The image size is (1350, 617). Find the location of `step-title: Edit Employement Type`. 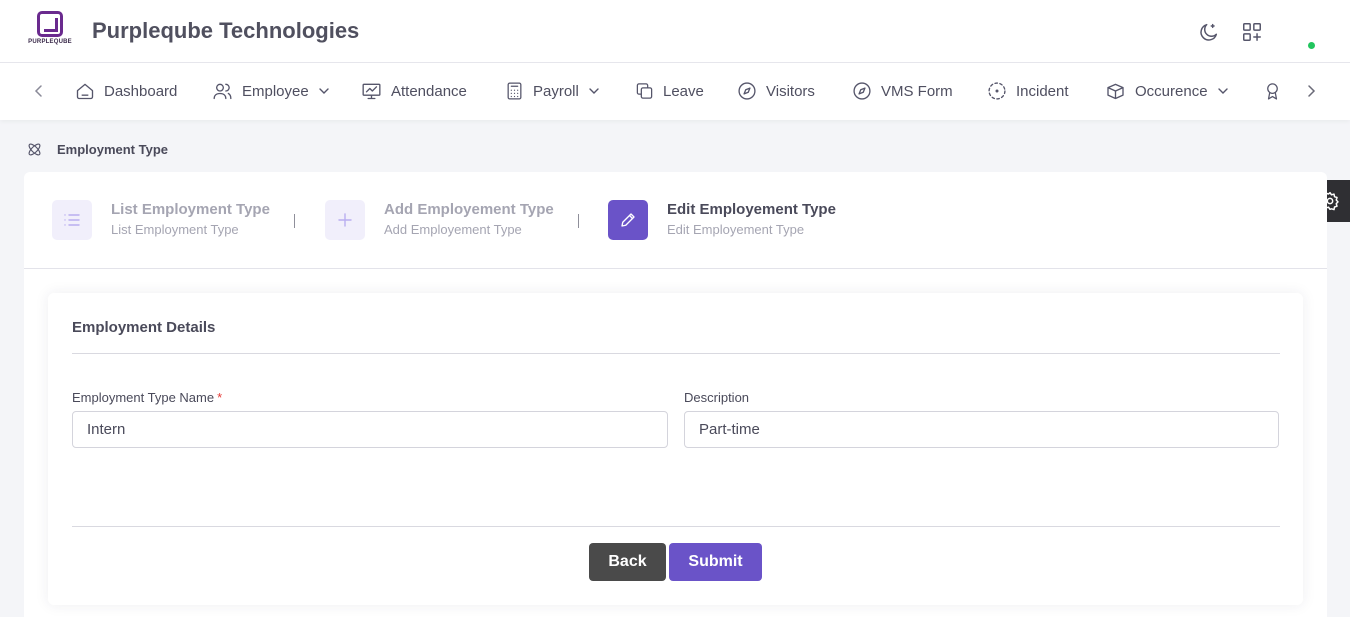

step-title: Edit Employement Type is located at coordinates (751, 209).